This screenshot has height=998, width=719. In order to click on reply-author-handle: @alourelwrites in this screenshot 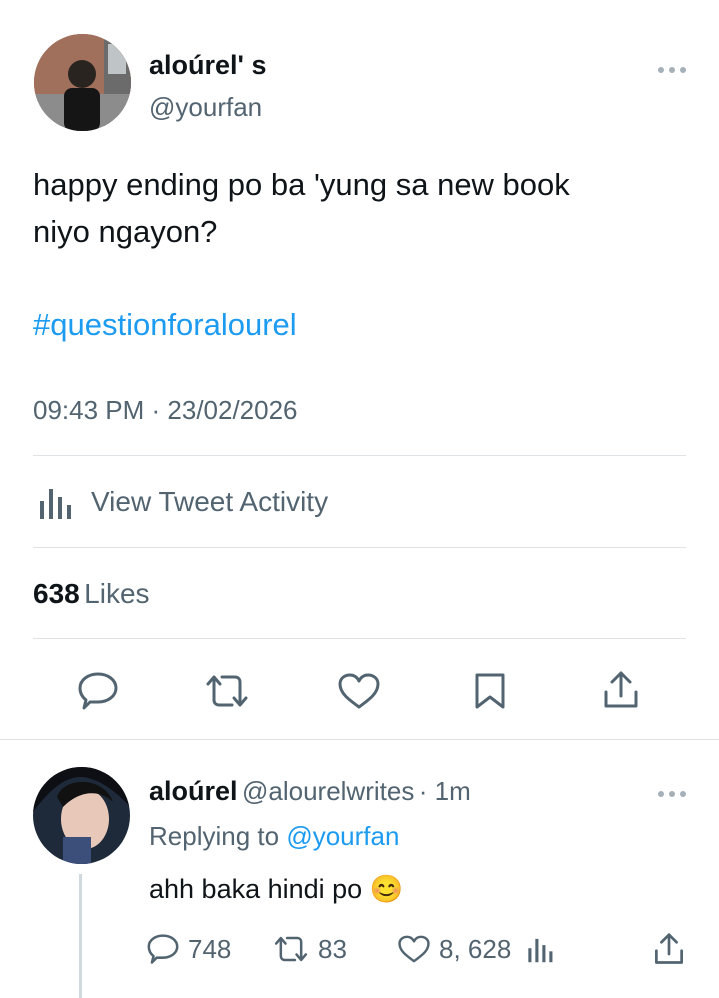, I will do `click(328, 791)`.